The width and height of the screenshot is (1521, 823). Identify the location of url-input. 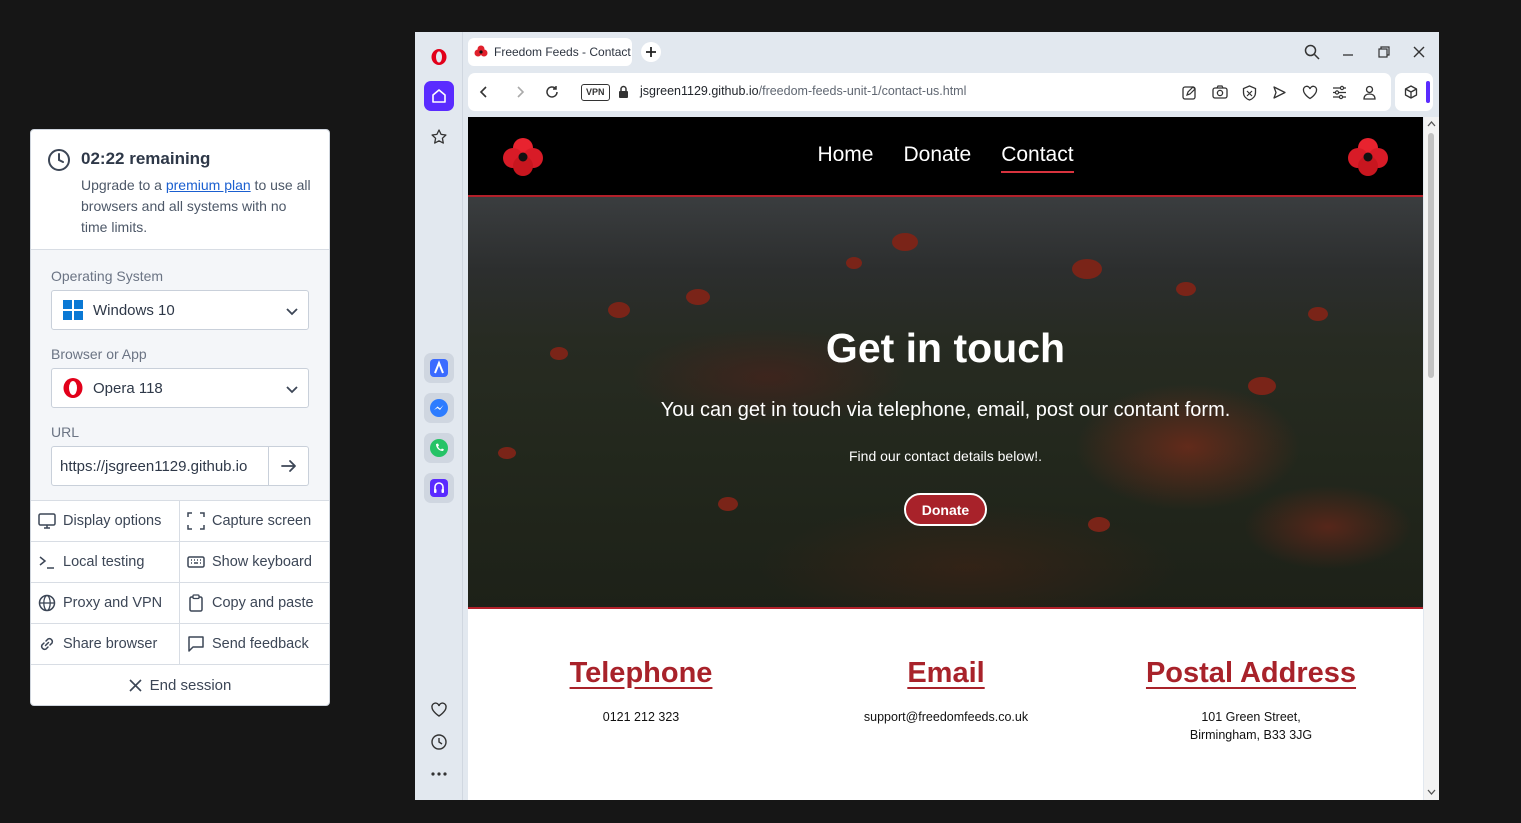
(160, 466).